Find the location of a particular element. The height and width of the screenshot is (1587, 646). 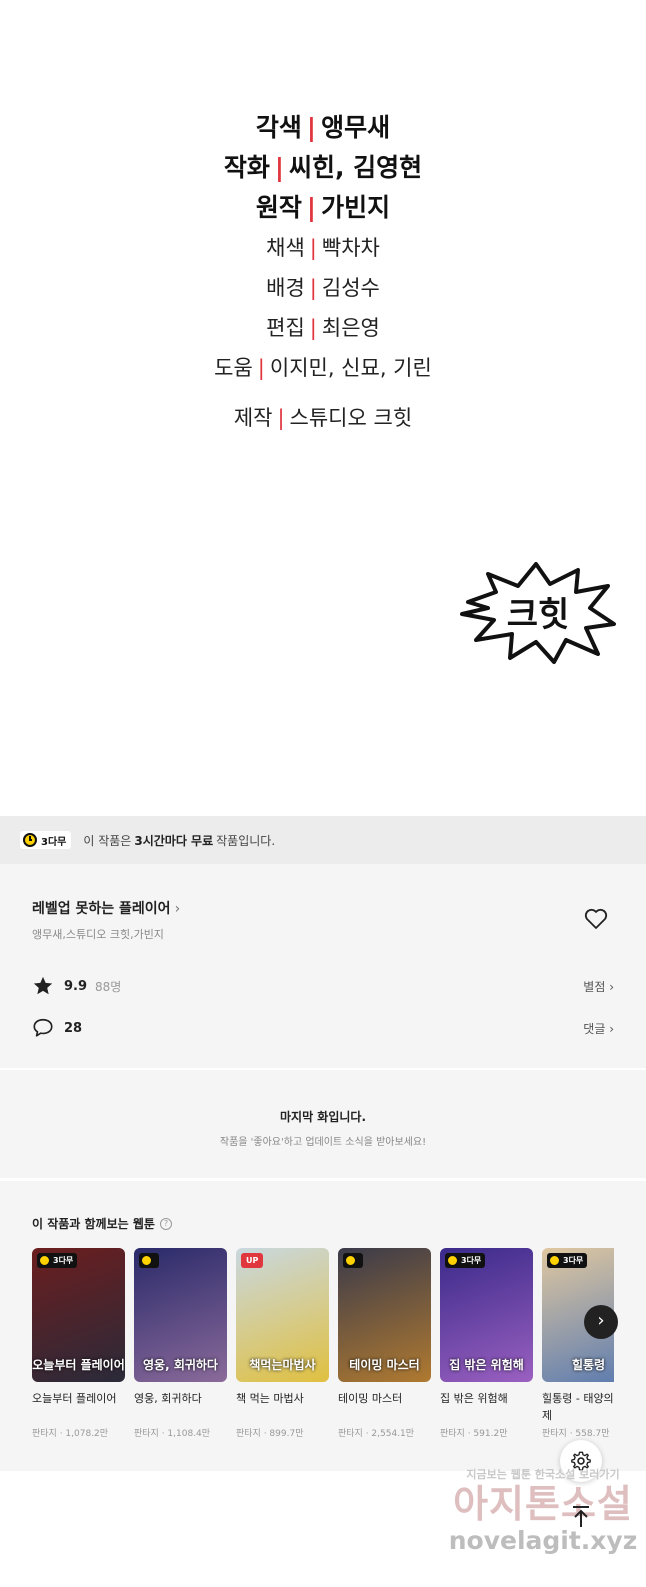

free-banner-prefix: 이 작품은 is located at coordinates (107, 840).